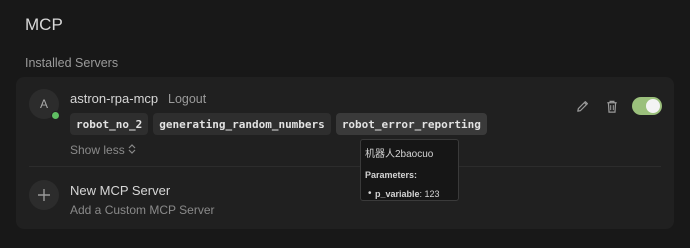  I want to click on new-server-title: New MCP Server, so click(120, 190).